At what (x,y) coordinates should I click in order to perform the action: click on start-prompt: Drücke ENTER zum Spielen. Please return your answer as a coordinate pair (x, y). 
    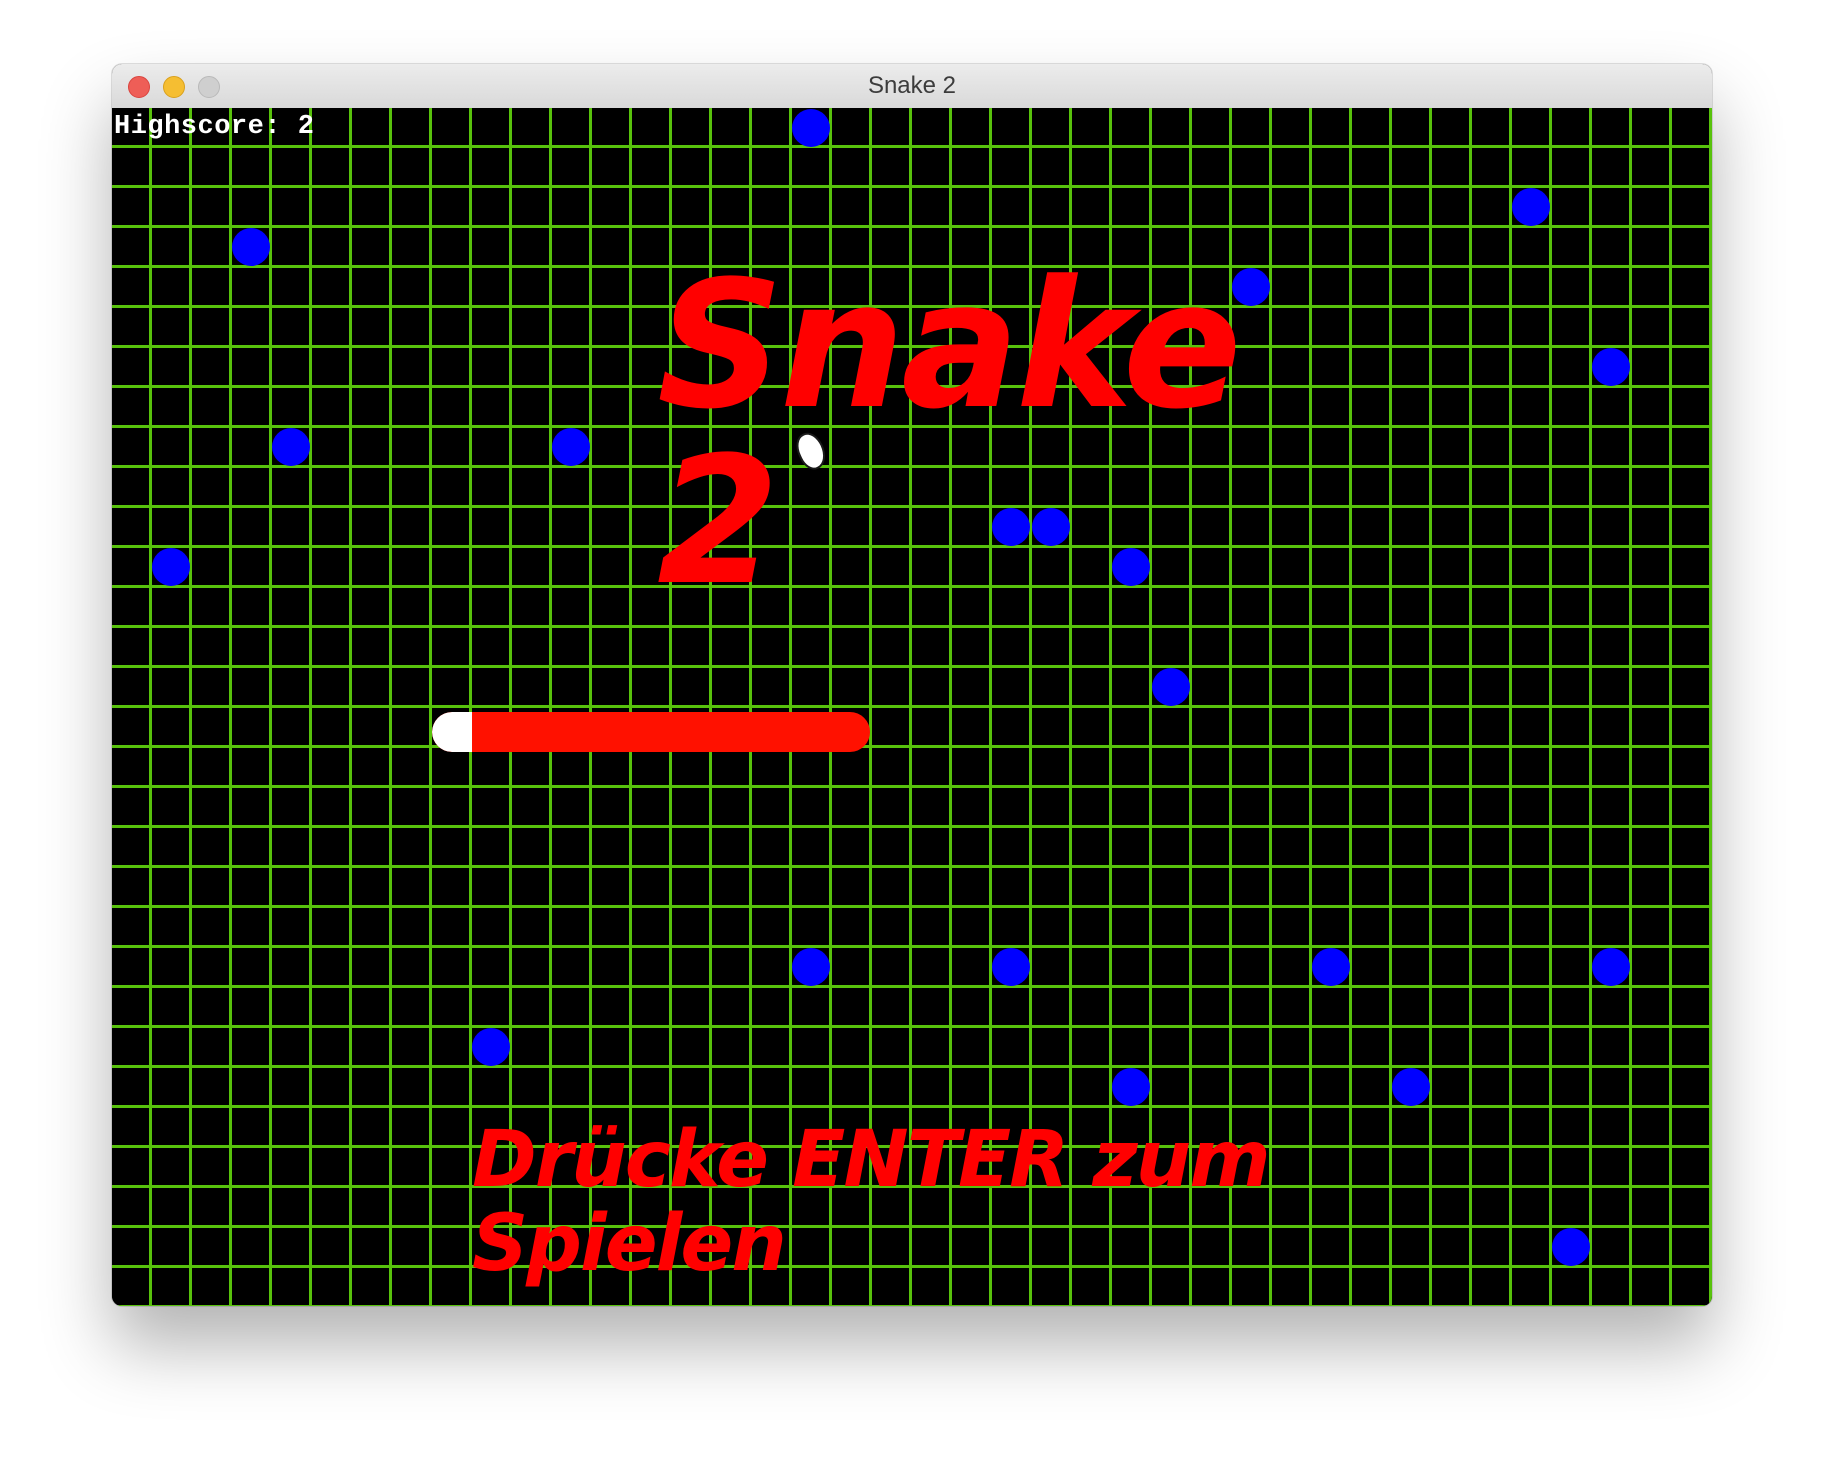
    Looking at the image, I should click on (871, 1202).